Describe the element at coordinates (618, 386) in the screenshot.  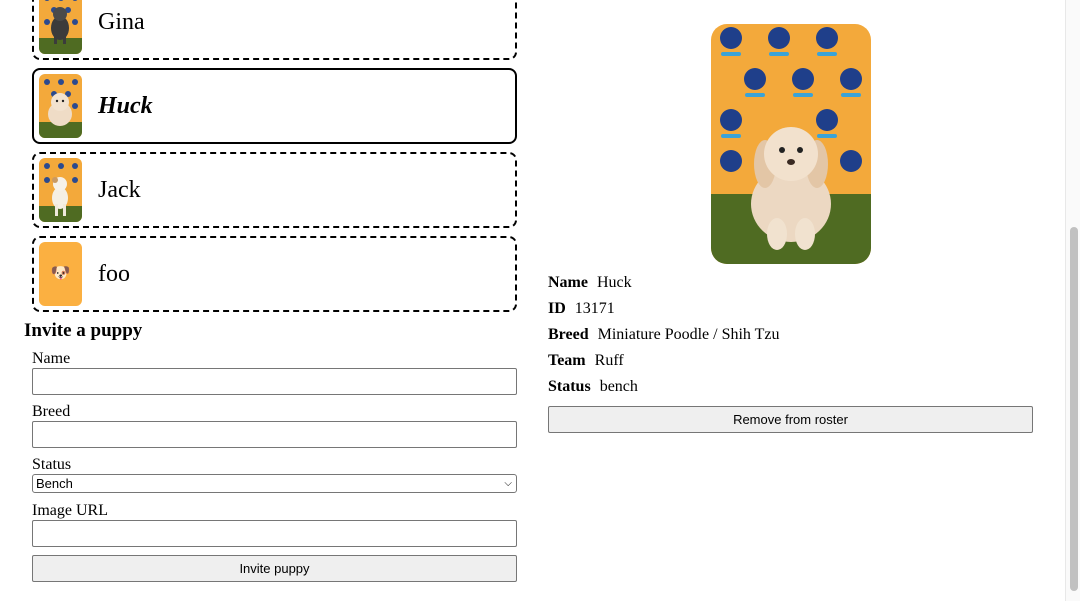
I see `detail-status-value: bench` at that location.